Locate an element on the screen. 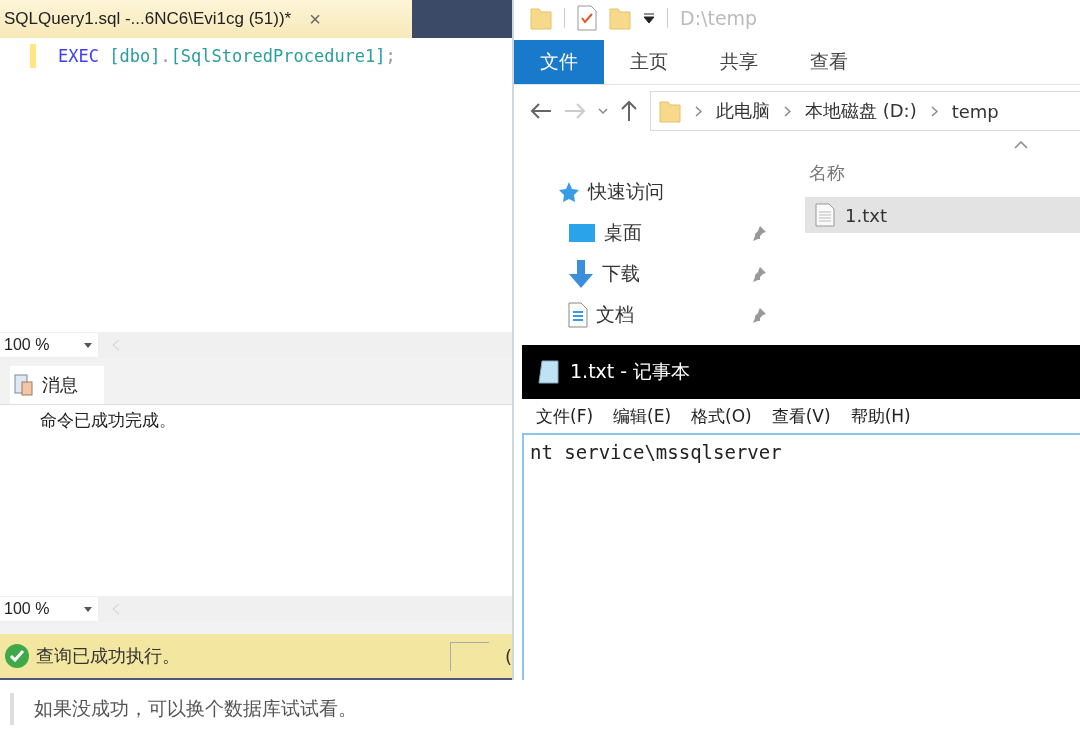 This screenshot has width=1080, height=737. down-arrow-icon is located at coordinates (581, 273).